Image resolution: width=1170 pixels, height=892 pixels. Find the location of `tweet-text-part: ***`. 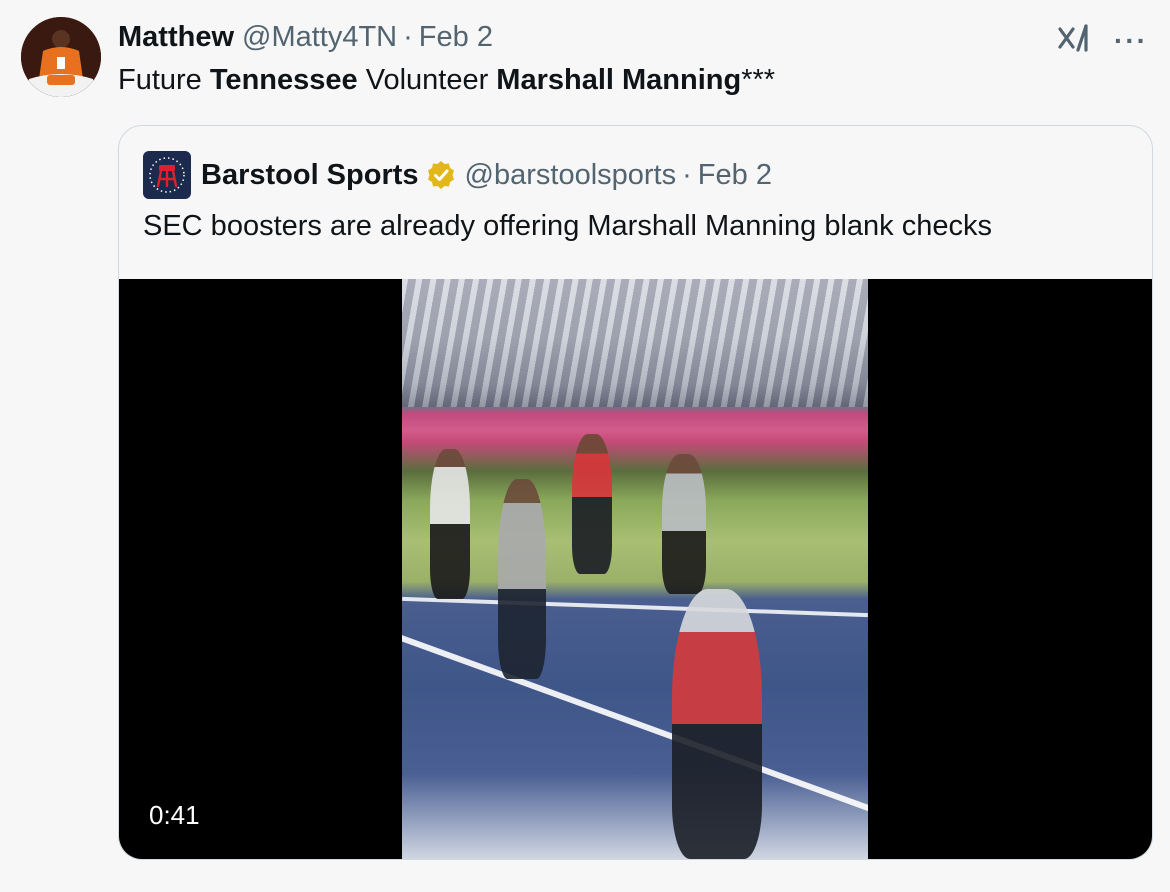

tweet-text-part: *** is located at coordinates (758, 80).